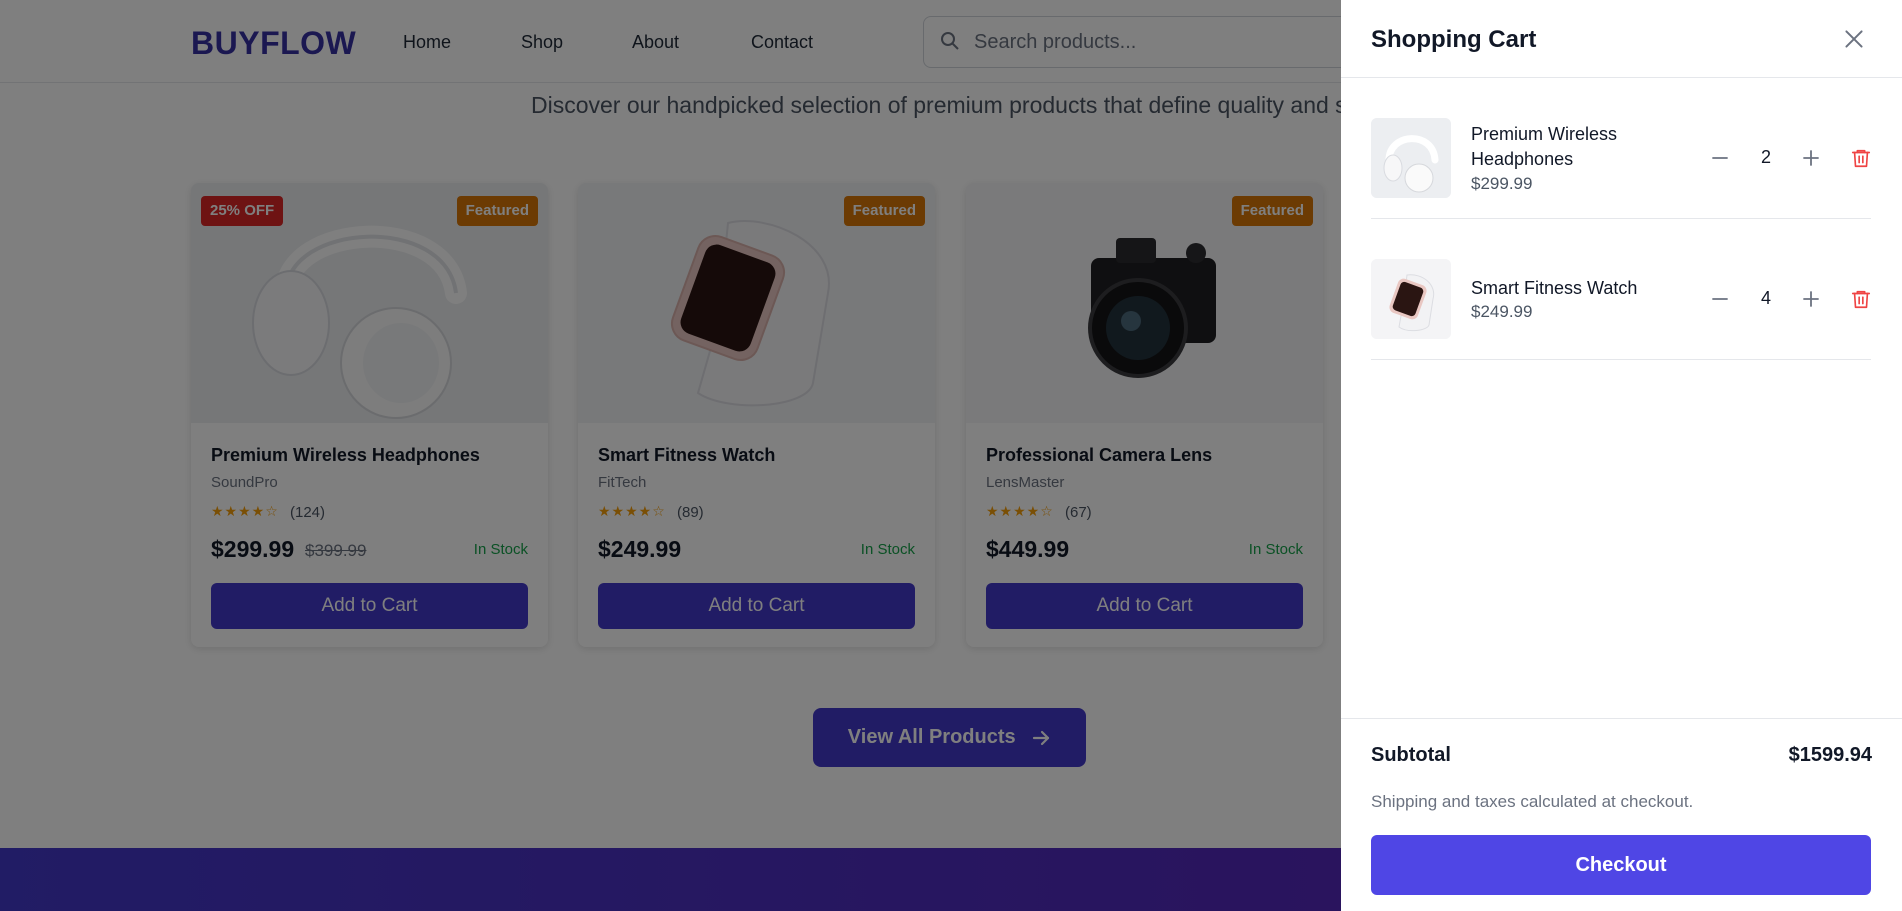 This screenshot has width=1902, height=911. I want to click on quantity-value: 2, so click(1765, 157).